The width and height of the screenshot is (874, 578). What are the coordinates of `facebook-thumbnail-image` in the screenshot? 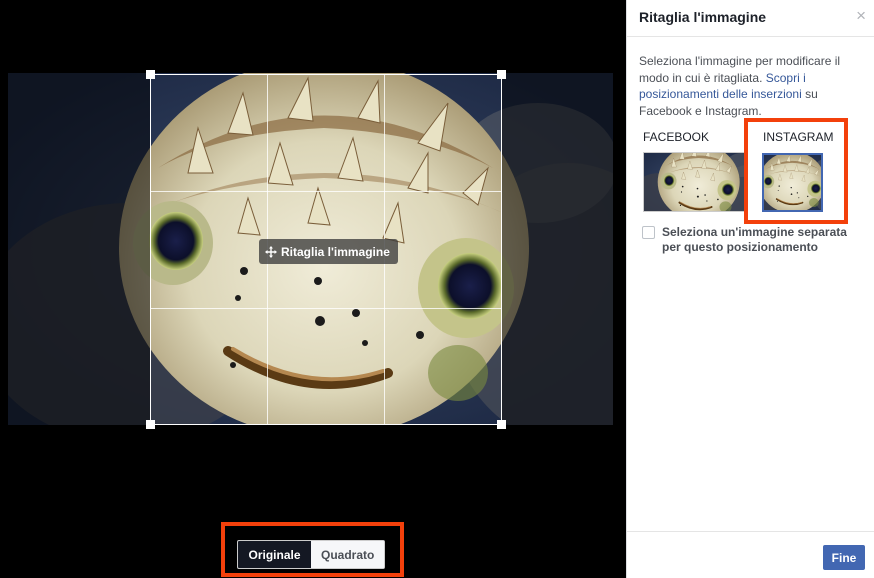 It's located at (695, 182).